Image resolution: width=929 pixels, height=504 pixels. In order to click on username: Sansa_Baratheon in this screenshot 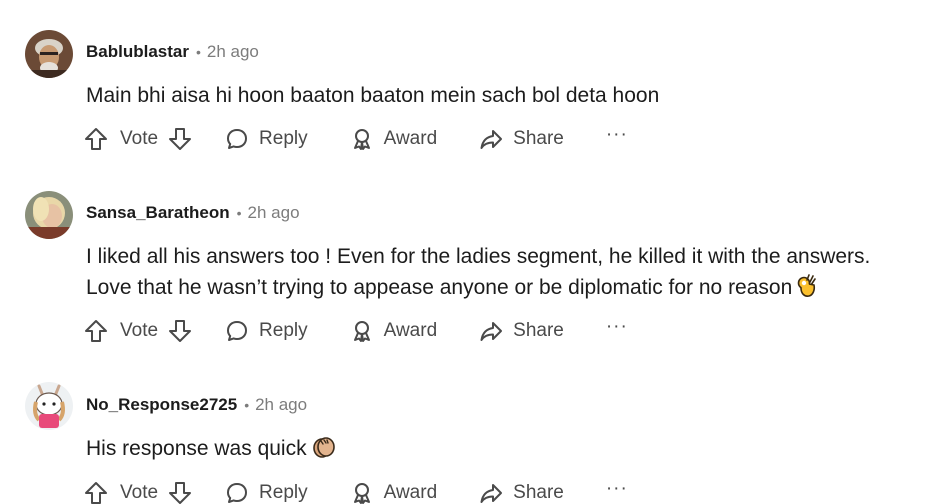, I will do `click(158, 213)`.